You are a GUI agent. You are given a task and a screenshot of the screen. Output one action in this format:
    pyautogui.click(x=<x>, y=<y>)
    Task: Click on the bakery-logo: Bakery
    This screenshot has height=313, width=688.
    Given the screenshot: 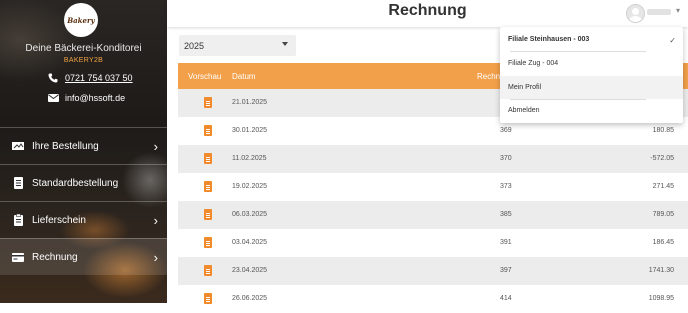 What is the action you would take?
    pyautogui.click(x=81, y=20)
    